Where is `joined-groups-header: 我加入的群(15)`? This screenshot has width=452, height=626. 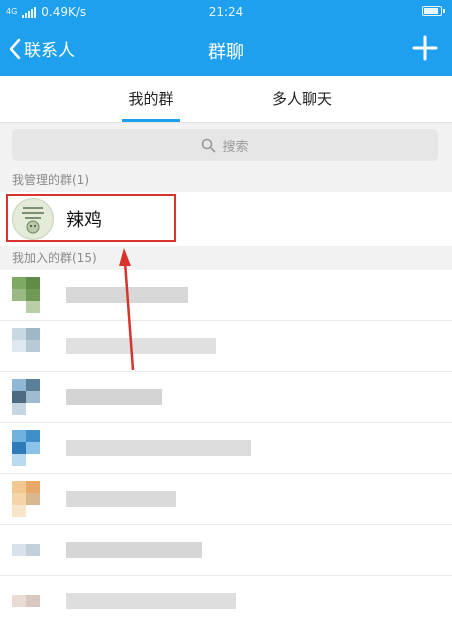 joined-groups-header: 我加入的群(15) is located at coordinates (226, 258).